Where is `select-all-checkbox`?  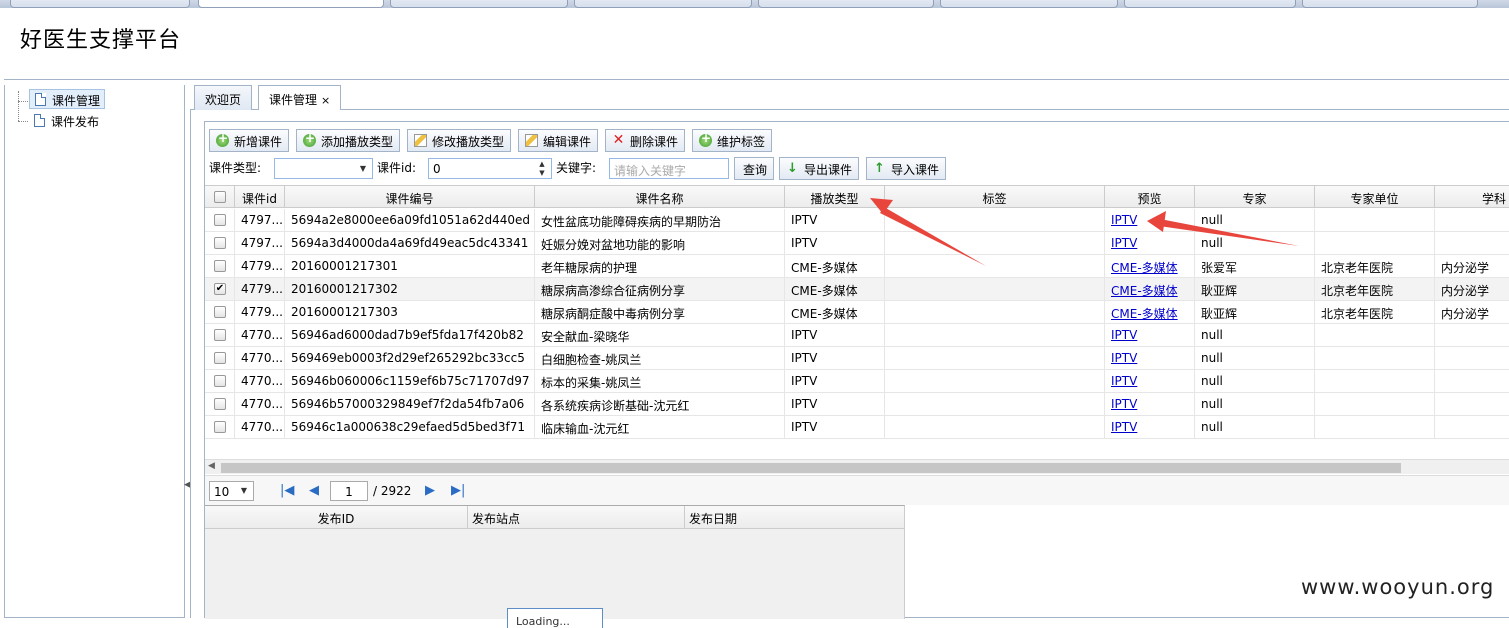 select-all-checkbox is located at coordinates (220, 197).